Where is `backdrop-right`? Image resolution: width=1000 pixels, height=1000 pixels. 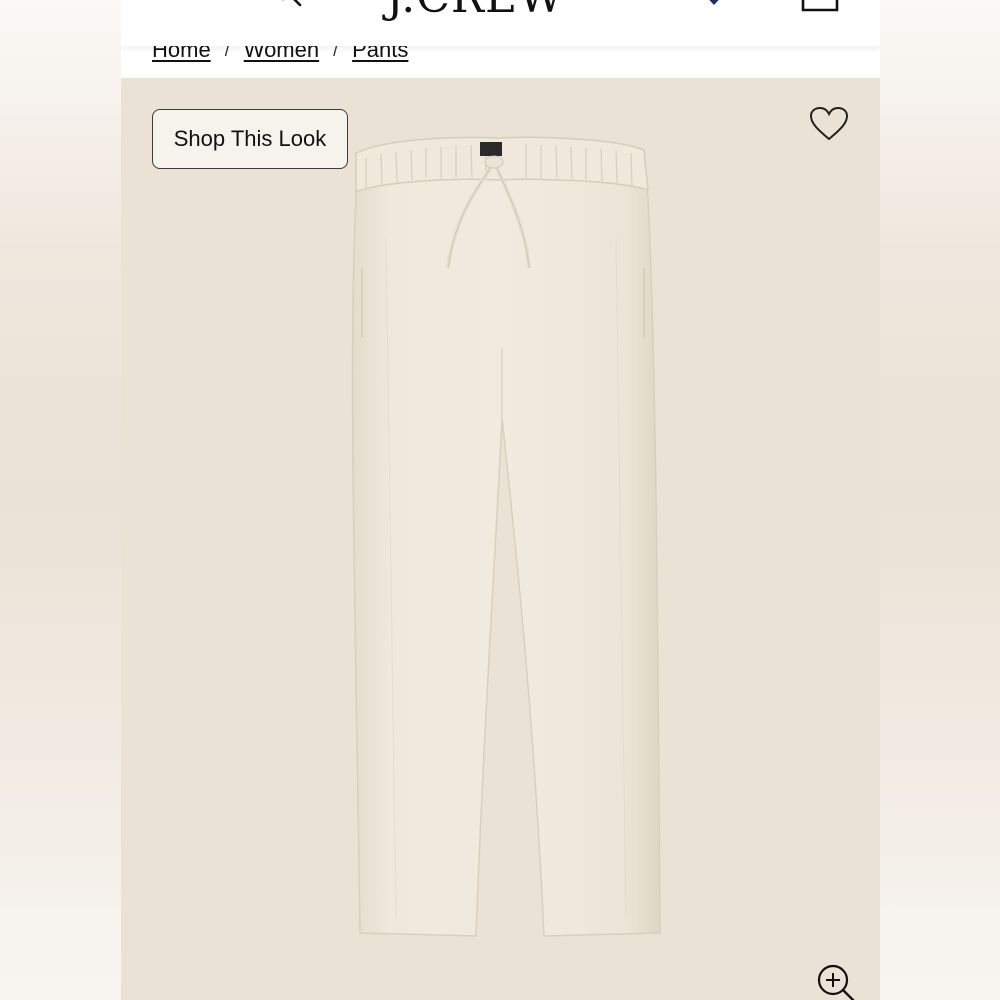 backdrop-right is located at coordinates (940, 500).